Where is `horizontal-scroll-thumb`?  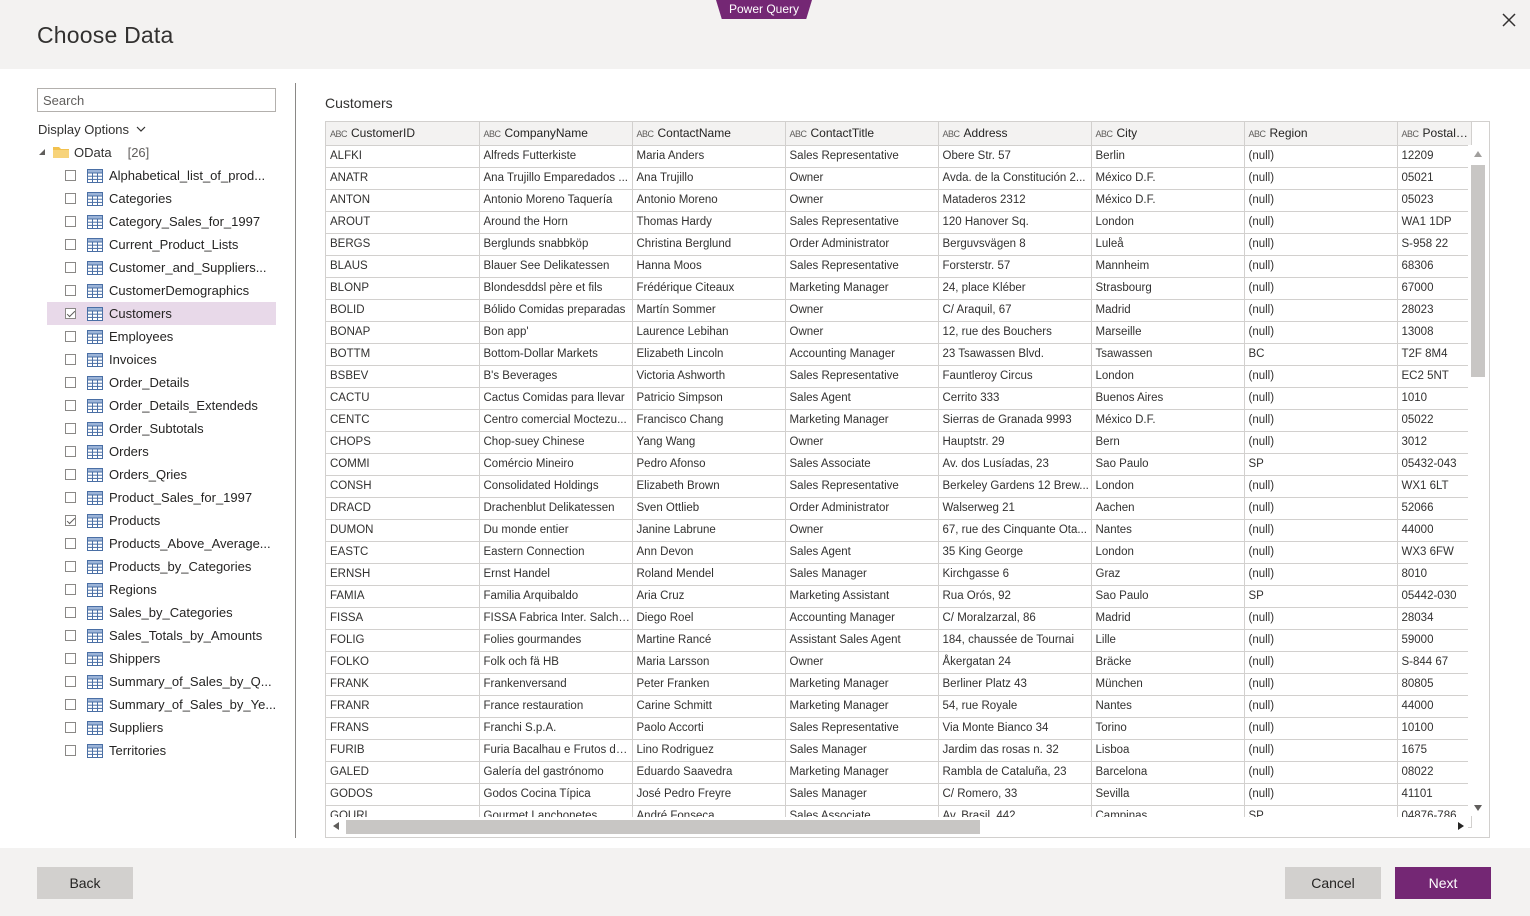 horizontal-scroll-thumb is located at coordinates (663, 827).